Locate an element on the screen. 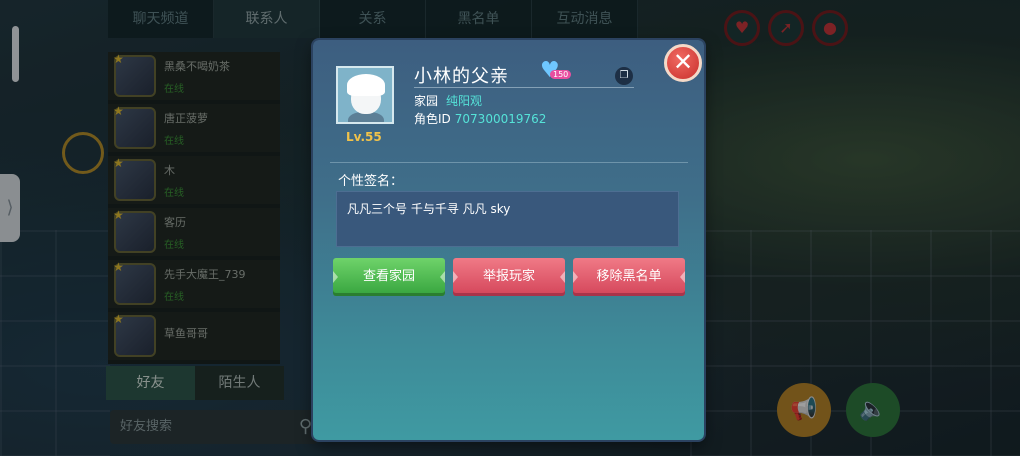 The height and width of the screenshot is (456, 1020). player-level: Lv.55 is located at coordinates (364, 137).